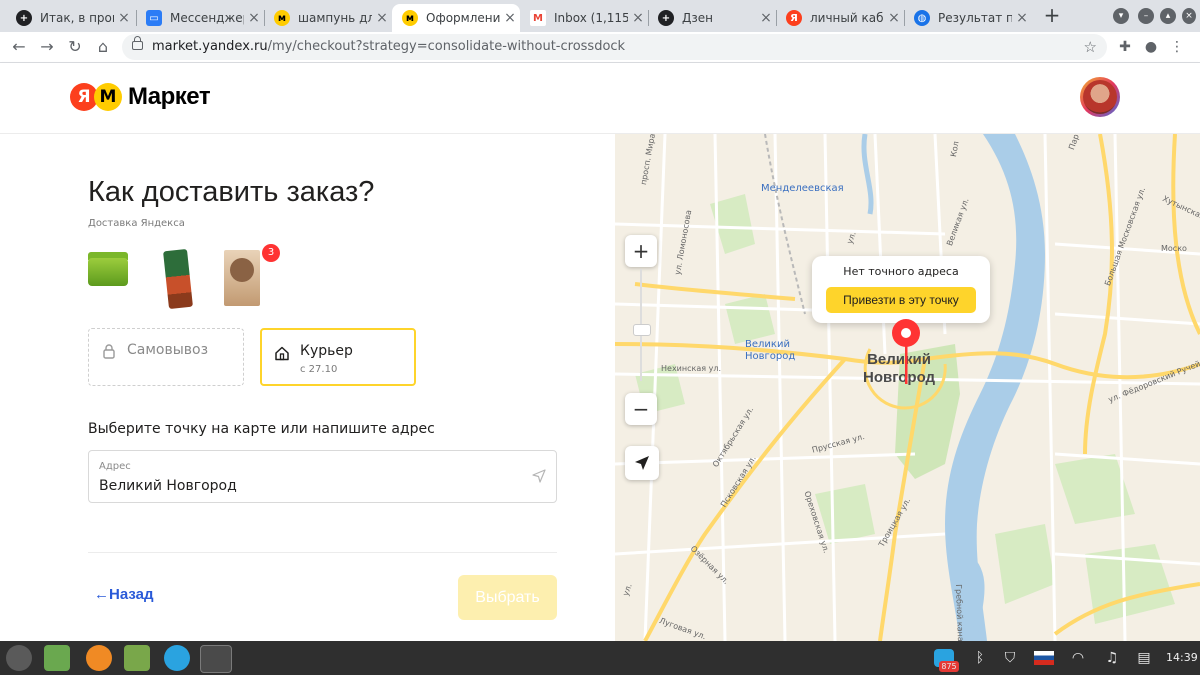 Image resolution: width=1200 pixels, height=675 pixels. I want to click on yandex-icon: Я, so click(794, 18).